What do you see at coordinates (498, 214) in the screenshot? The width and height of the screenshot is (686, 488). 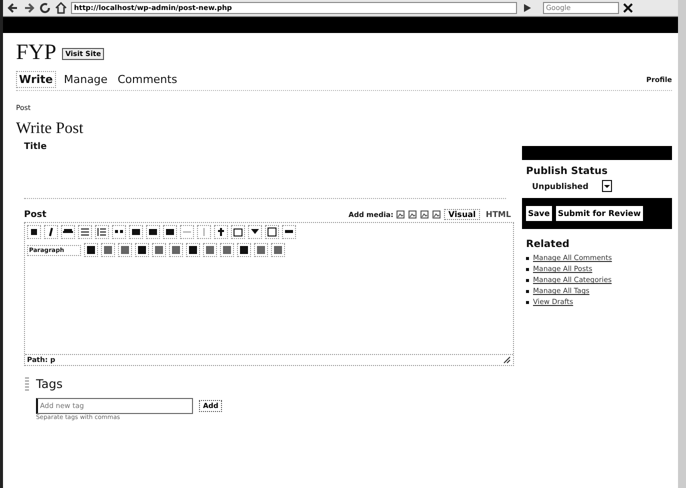 I see `editor-tab: HTML` at bounding box center [498, 214].